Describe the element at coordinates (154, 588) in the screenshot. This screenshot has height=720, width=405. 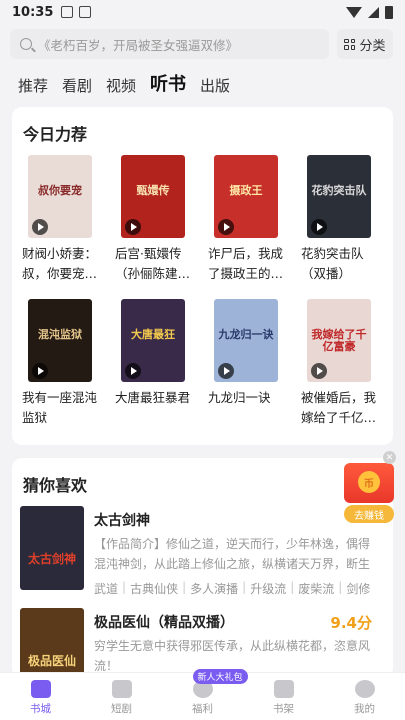
I see `book-tag: 古典仙侠` at that location.